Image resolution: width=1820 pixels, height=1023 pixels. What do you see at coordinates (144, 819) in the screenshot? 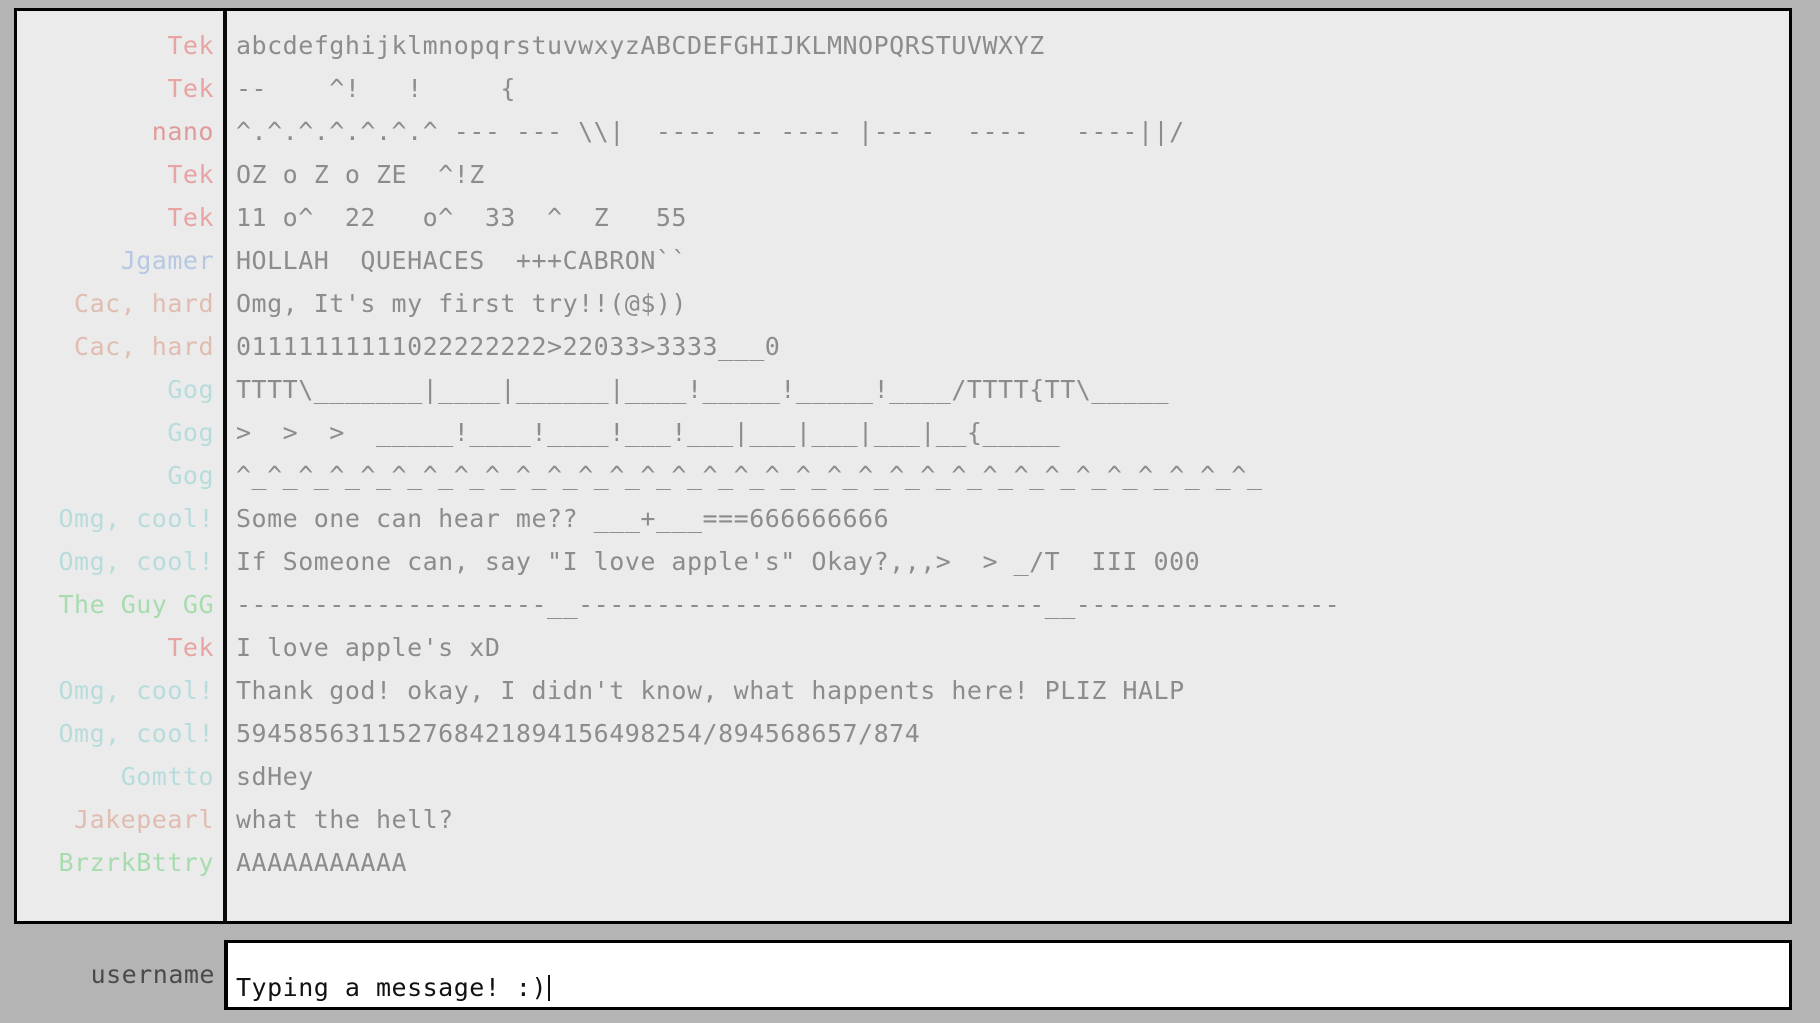
I see `message-author: Jakepearl` at bounding box center [144, 819].